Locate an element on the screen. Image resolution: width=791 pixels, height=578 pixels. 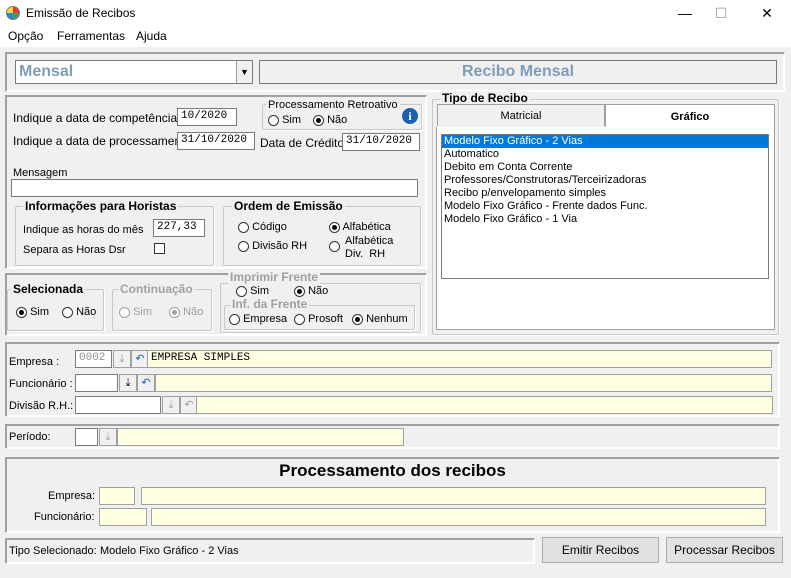
proc-empresa-code is located at coordinates (117, 496).